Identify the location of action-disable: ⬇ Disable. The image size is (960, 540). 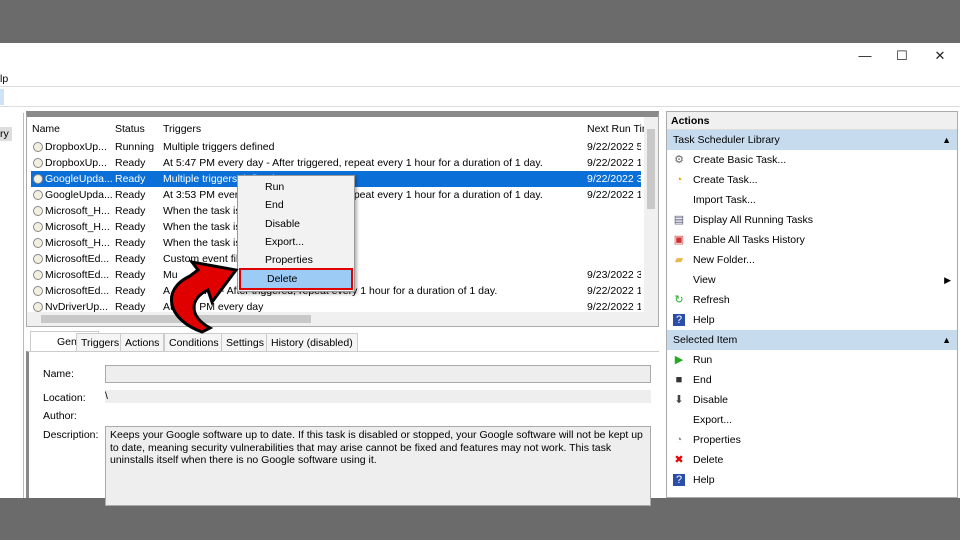
(812, 400).